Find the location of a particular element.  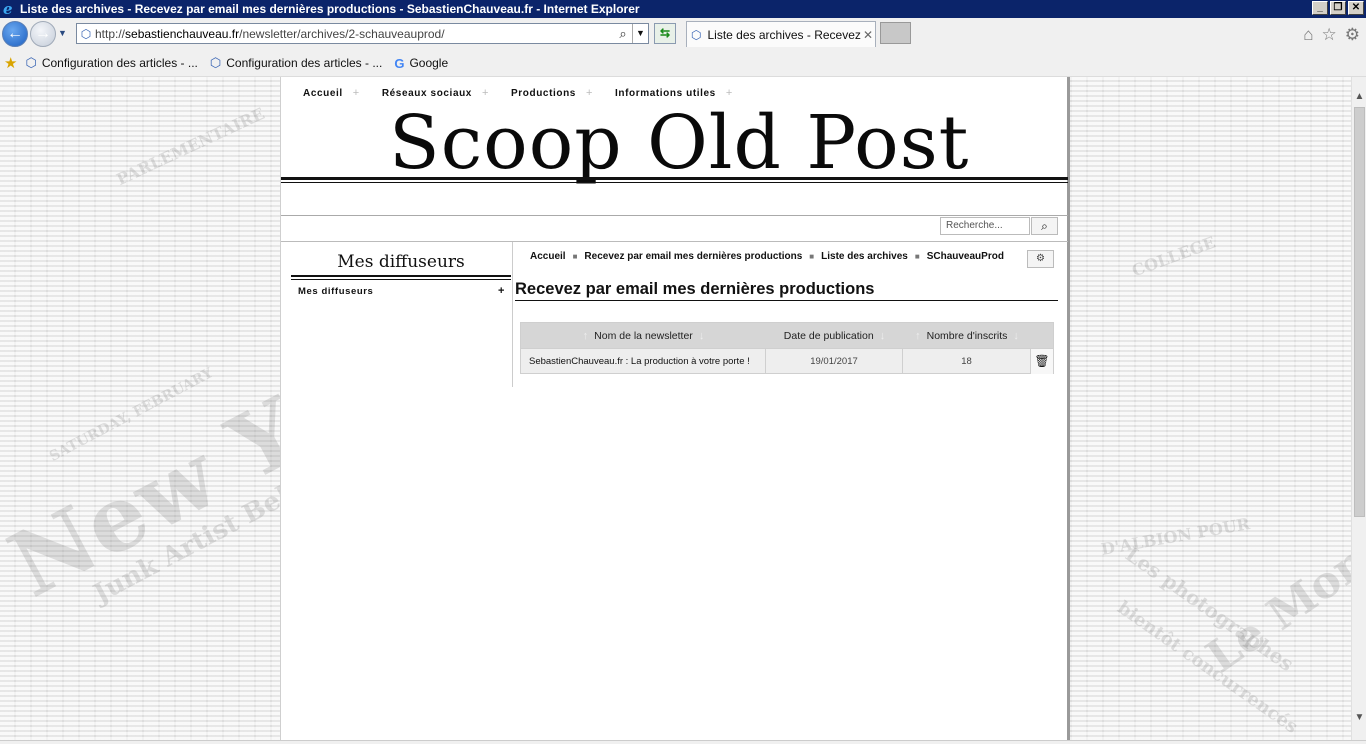

gear-icon: ⚙ is located at coordinates (1040, 258).